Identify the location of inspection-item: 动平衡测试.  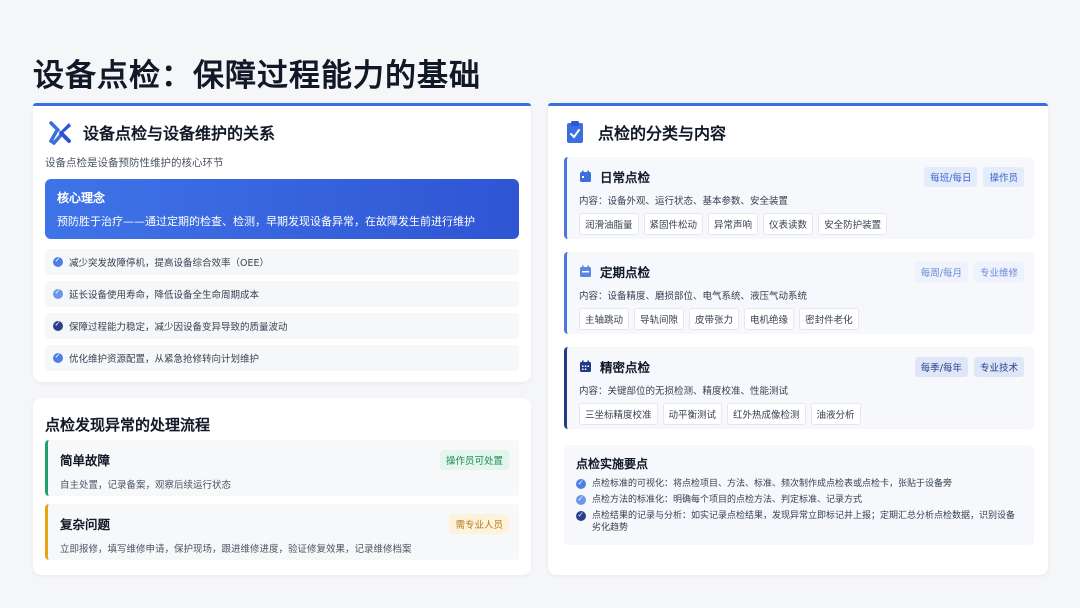
(692, 414).